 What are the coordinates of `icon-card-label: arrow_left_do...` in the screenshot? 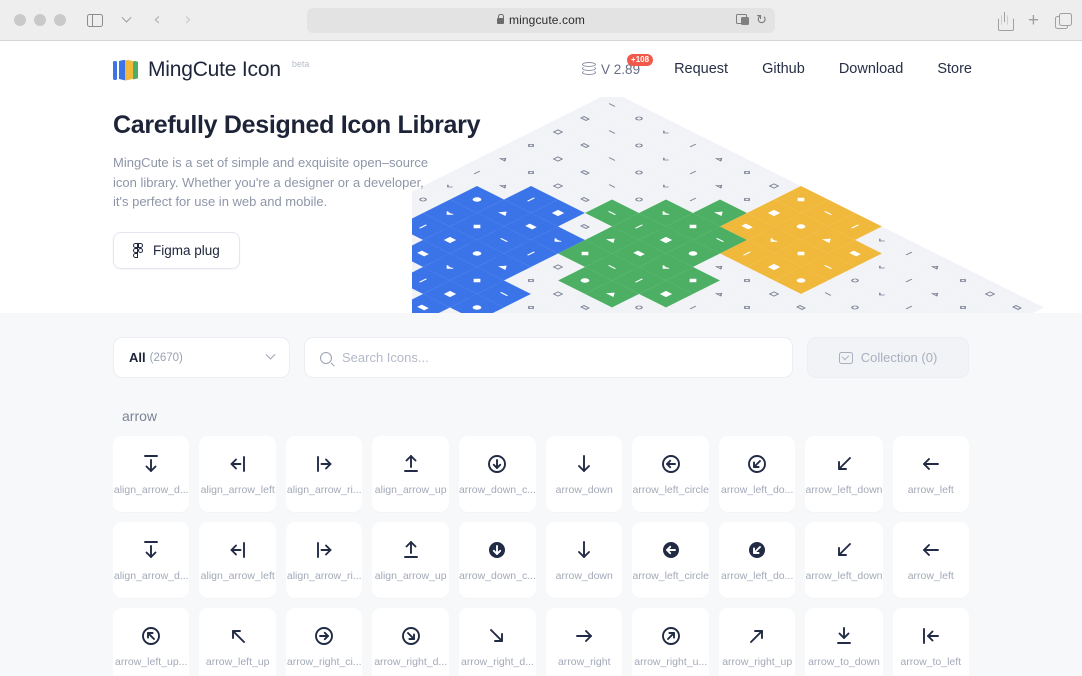 It's located at (757, 489).